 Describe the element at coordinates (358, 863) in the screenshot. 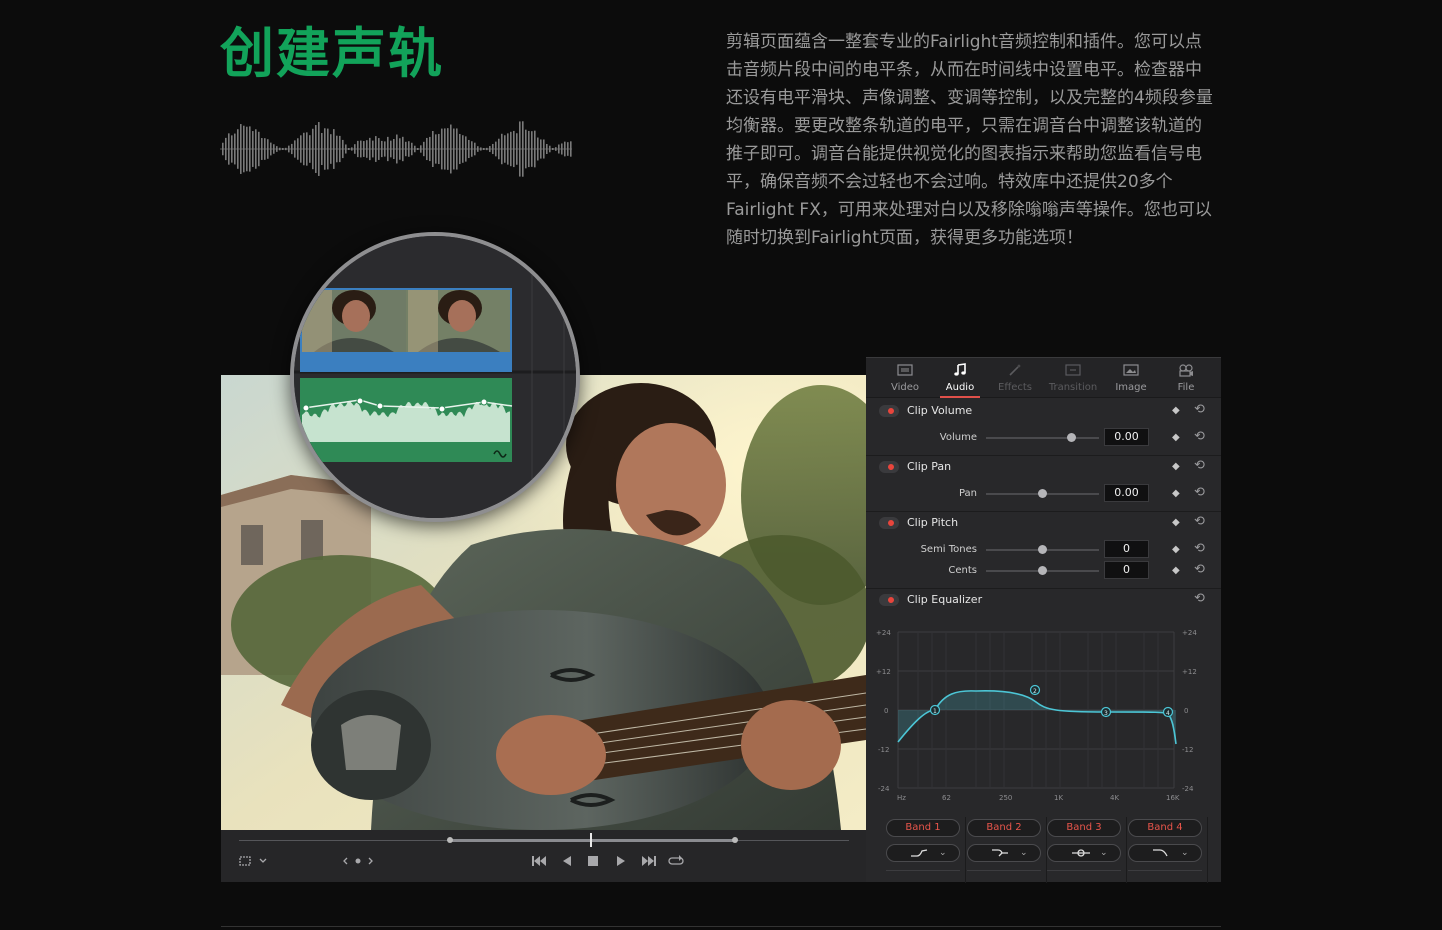

I see `prev-clip-icon` at that location.